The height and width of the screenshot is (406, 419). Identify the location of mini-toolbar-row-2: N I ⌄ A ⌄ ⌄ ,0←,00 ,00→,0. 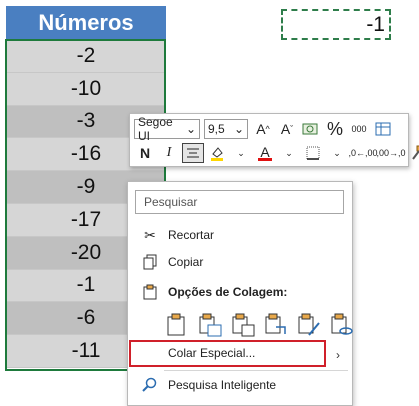
(276, 153).